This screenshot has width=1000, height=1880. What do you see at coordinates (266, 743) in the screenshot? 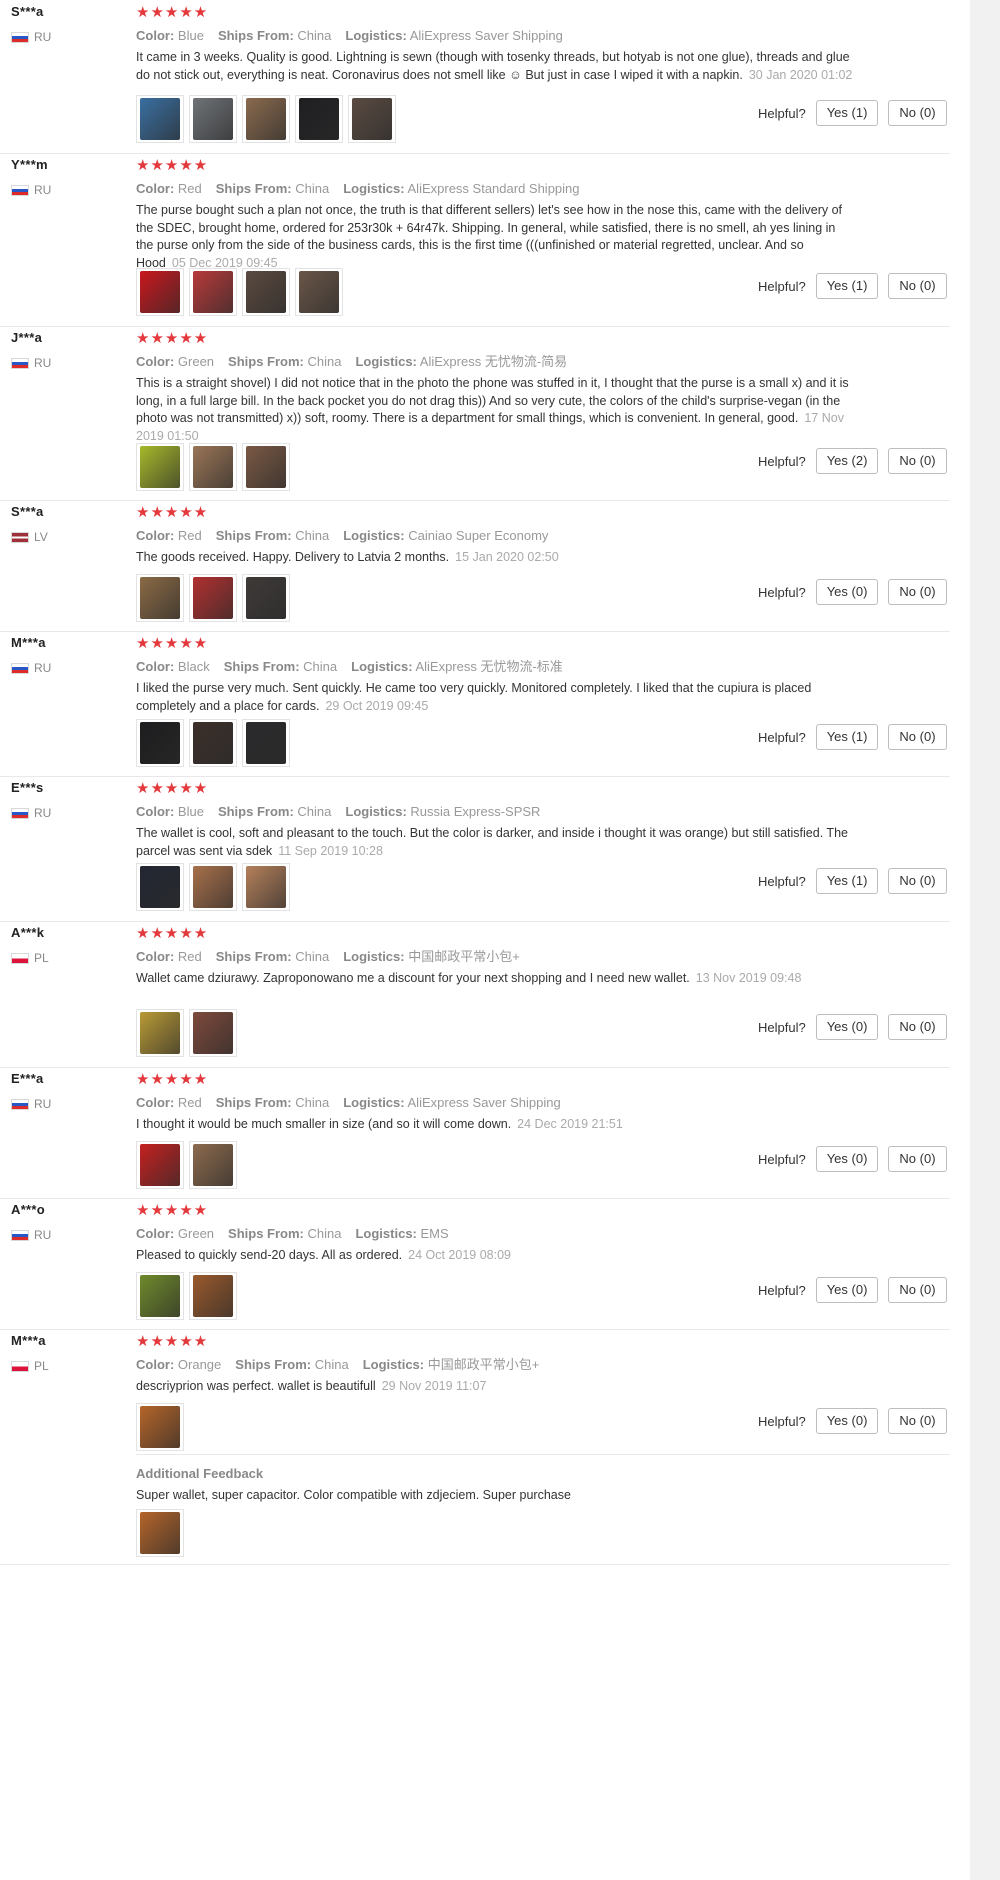
I see `photo-wallet-black-open` at bounding box center [266, 743].